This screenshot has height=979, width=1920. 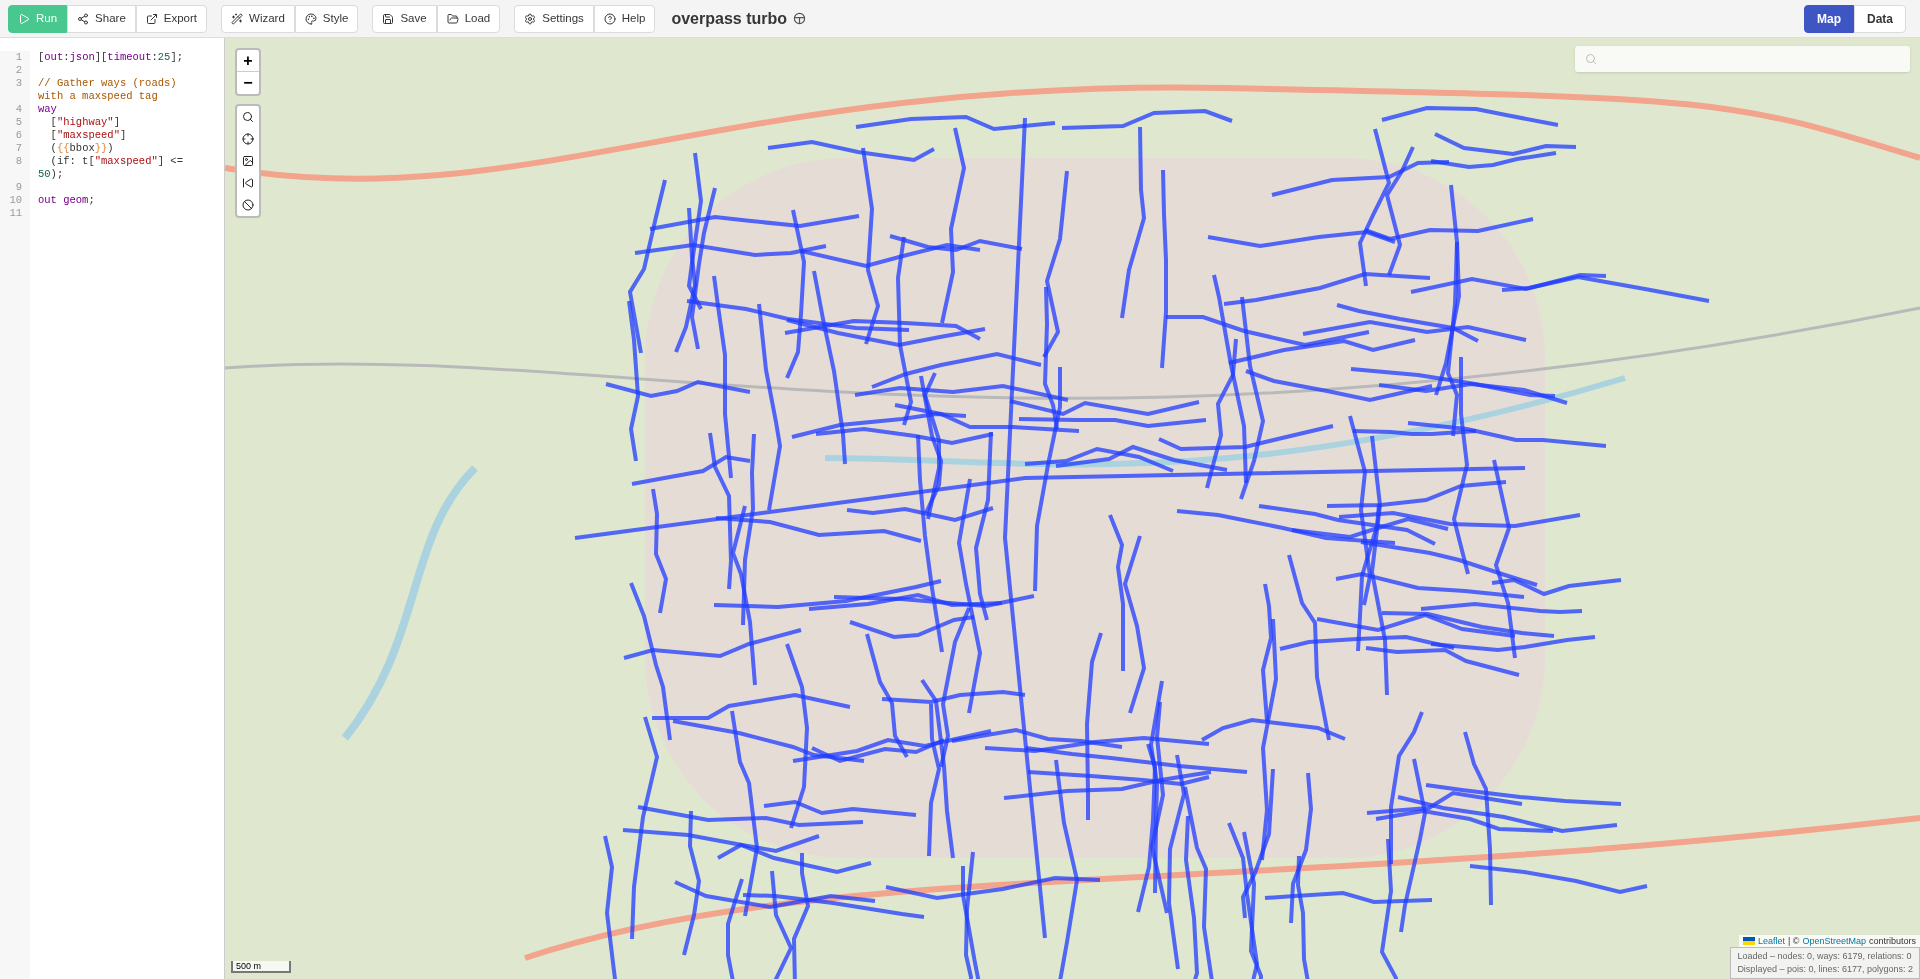 What do you see at coordinates (624, 18) in the screenshot?
I see `toolbar-button: Help` at bounding box center [624, 18].